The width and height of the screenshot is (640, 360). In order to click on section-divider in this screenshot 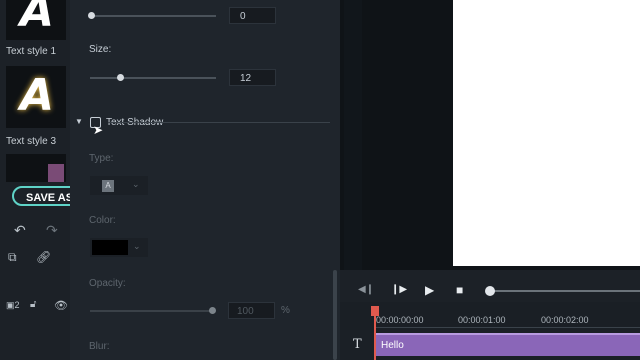, I will do `click(219, 122)`.